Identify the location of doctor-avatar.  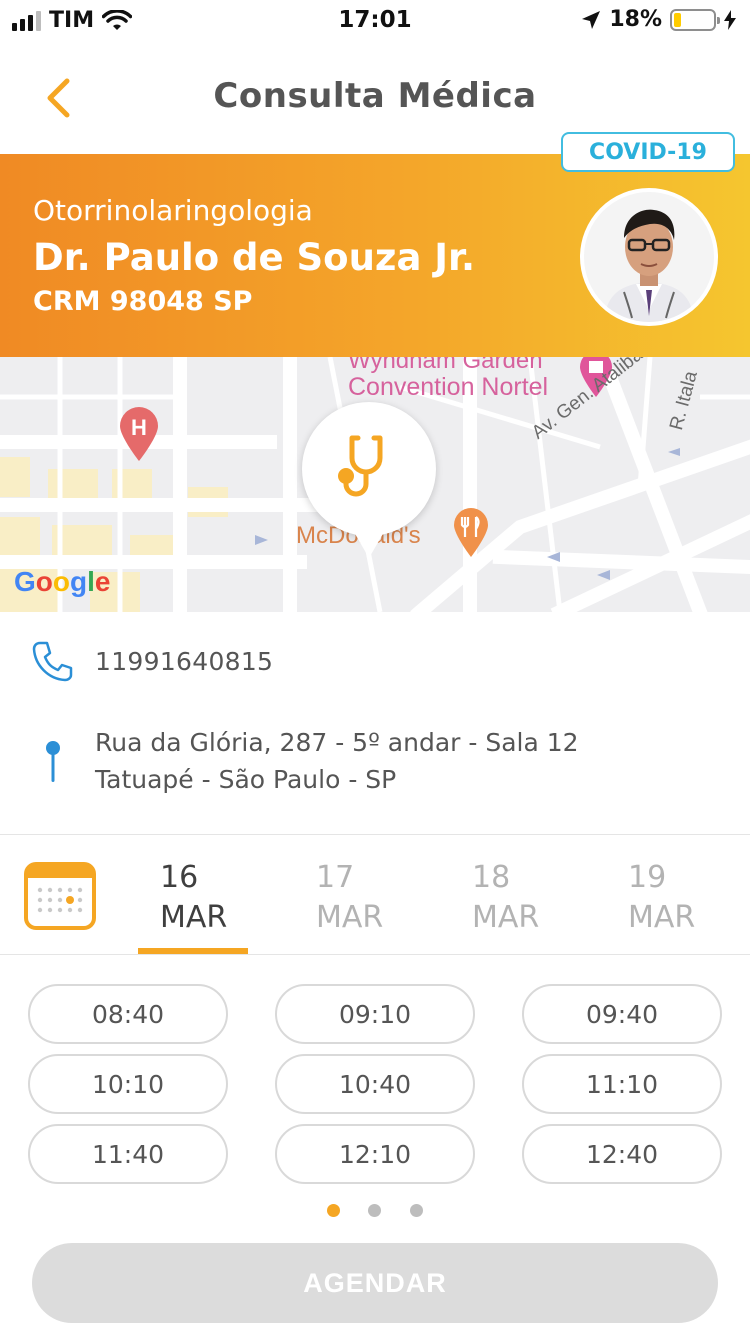
(649, 257).